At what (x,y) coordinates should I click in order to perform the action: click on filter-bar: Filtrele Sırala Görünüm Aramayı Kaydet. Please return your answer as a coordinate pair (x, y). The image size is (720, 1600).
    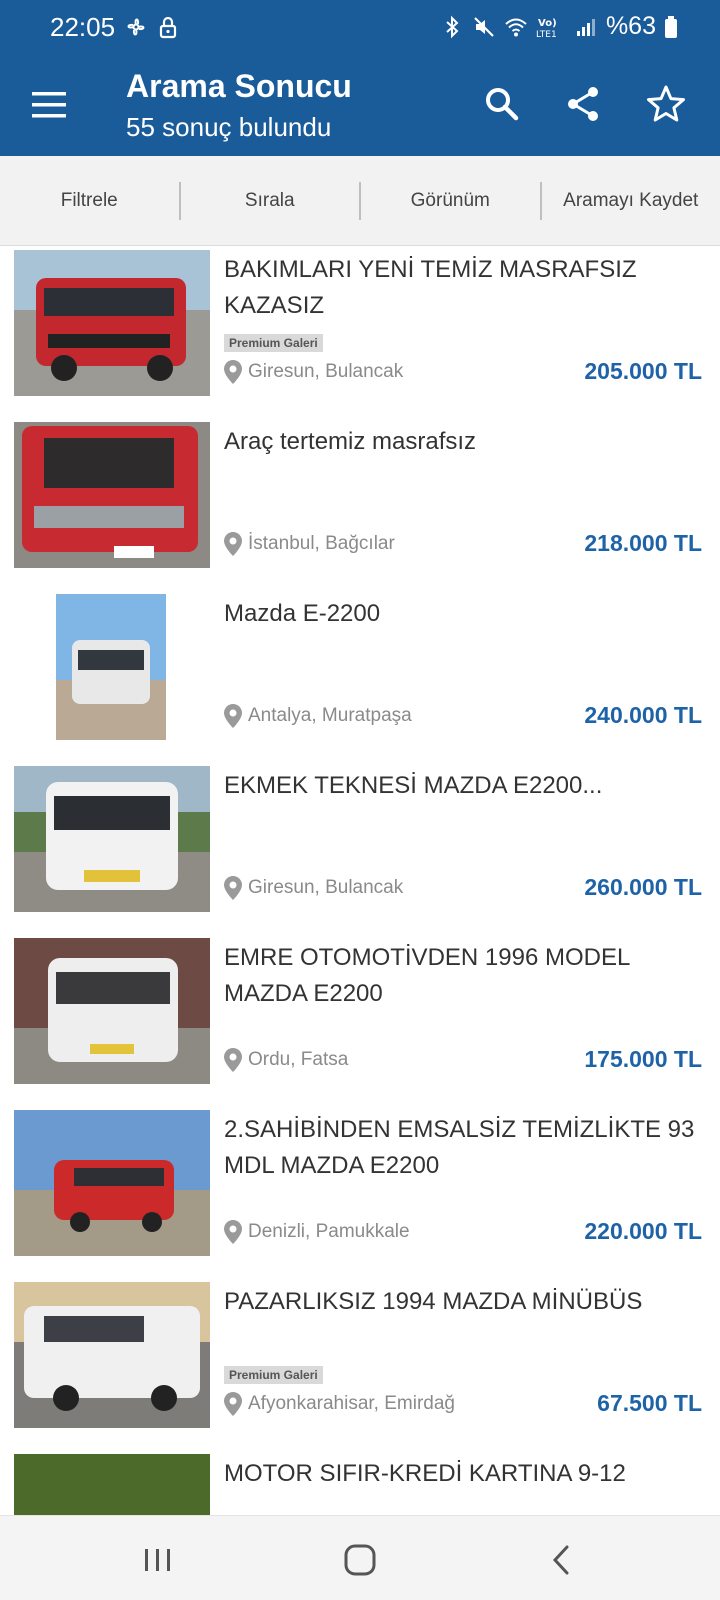
    Looking at the image, I should click on (360, 201).